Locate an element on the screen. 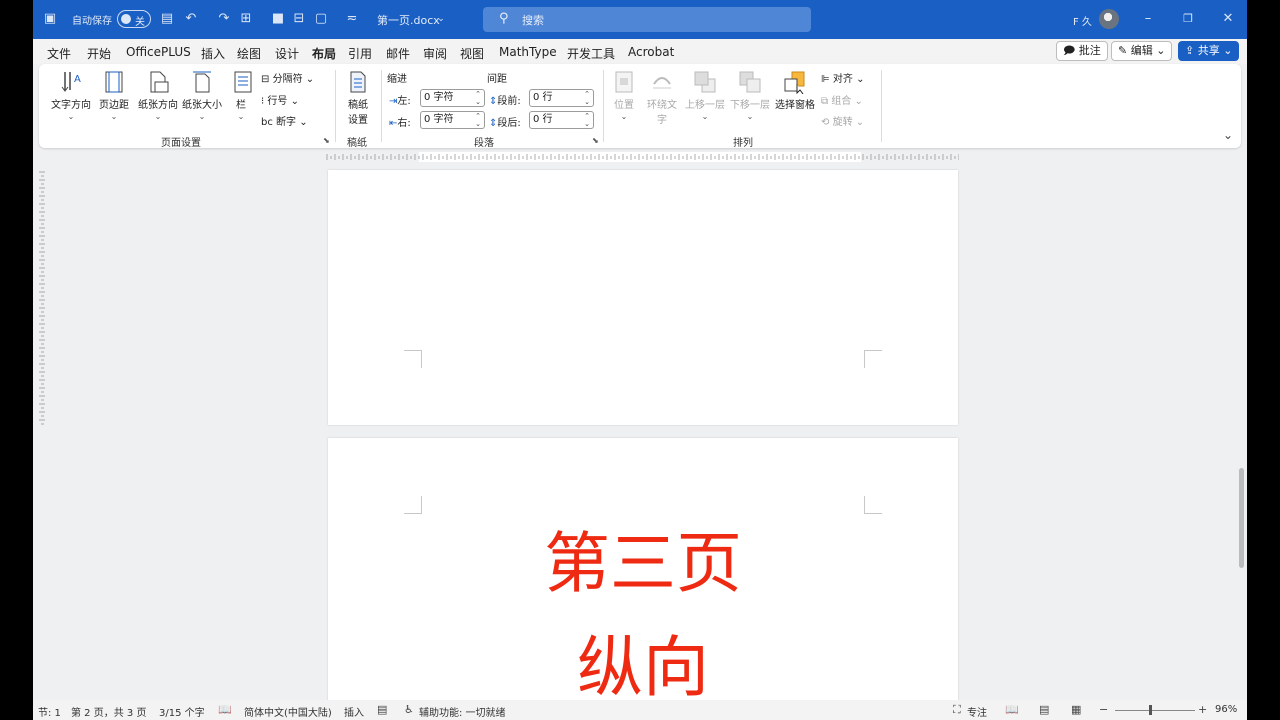  zoom-level: 96% is located at coordinates (1226, 709).